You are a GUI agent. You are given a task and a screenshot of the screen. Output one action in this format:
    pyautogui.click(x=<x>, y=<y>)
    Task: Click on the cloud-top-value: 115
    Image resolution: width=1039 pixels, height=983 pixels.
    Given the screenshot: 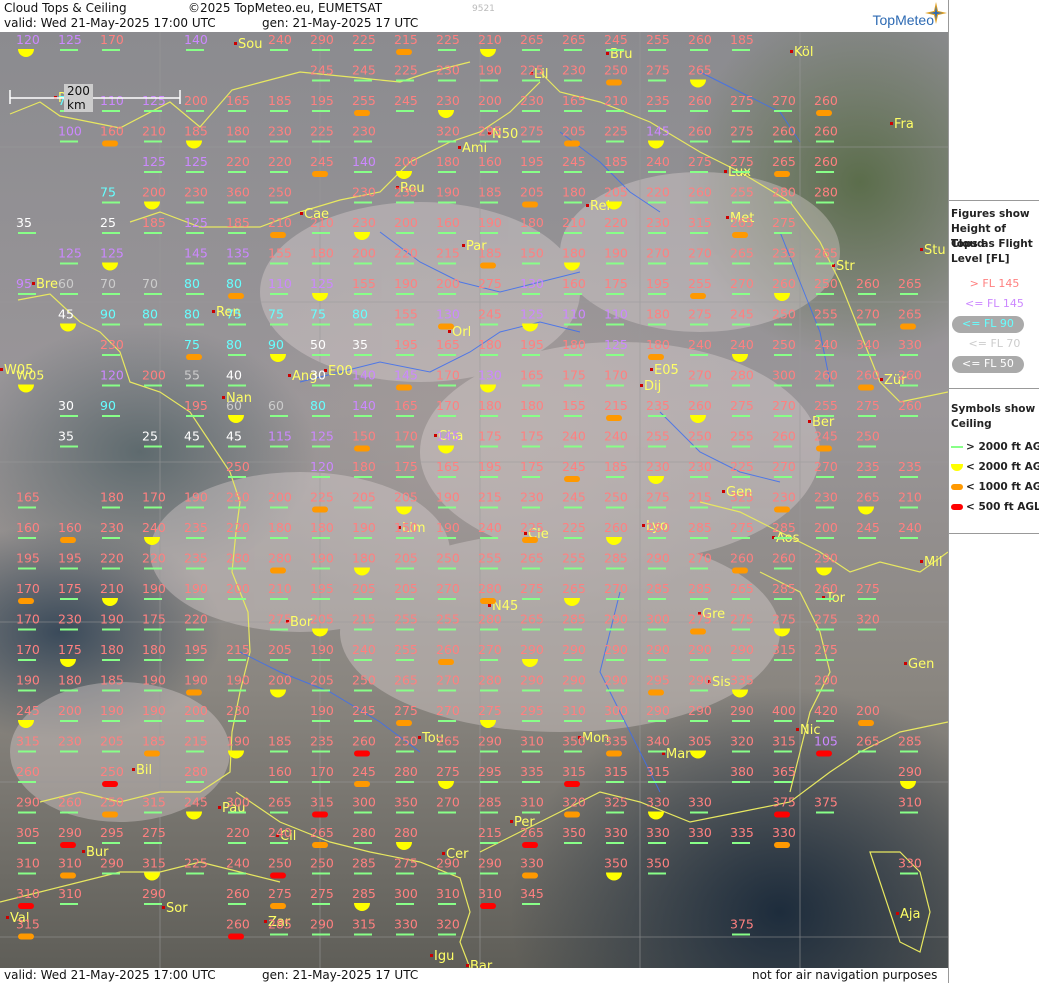 What is the action you would take?
    pyautogui.click(x=280, y=436)
    